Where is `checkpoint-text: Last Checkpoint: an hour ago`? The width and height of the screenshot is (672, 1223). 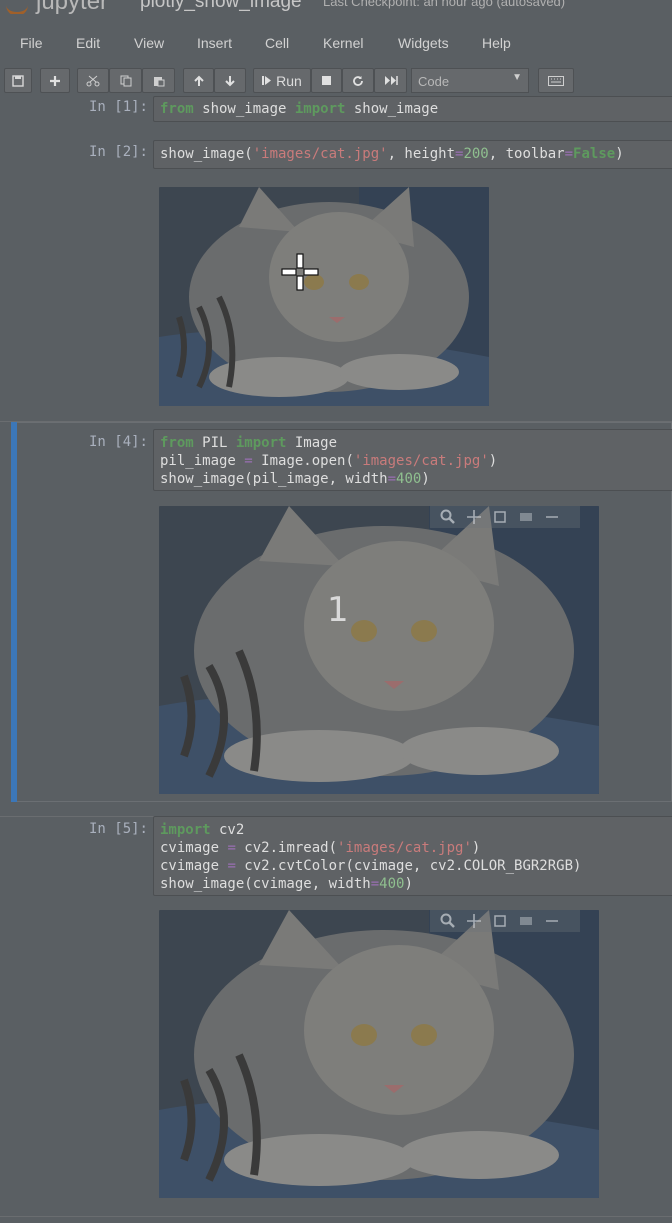 checkpoint-text: Last Checkpoint: an hour ago is located at coordinates (408, 4).